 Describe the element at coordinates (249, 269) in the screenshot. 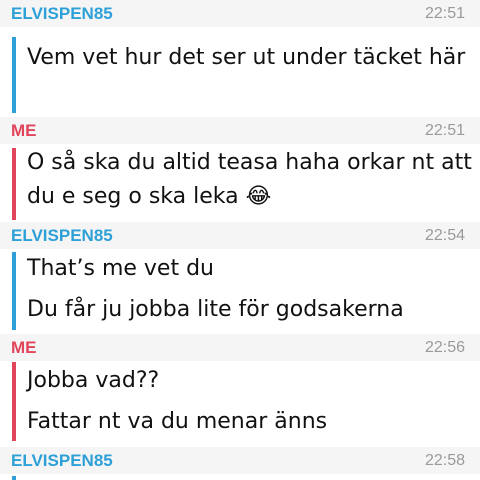

I see `chat-message: That’s me vet du` at that location.